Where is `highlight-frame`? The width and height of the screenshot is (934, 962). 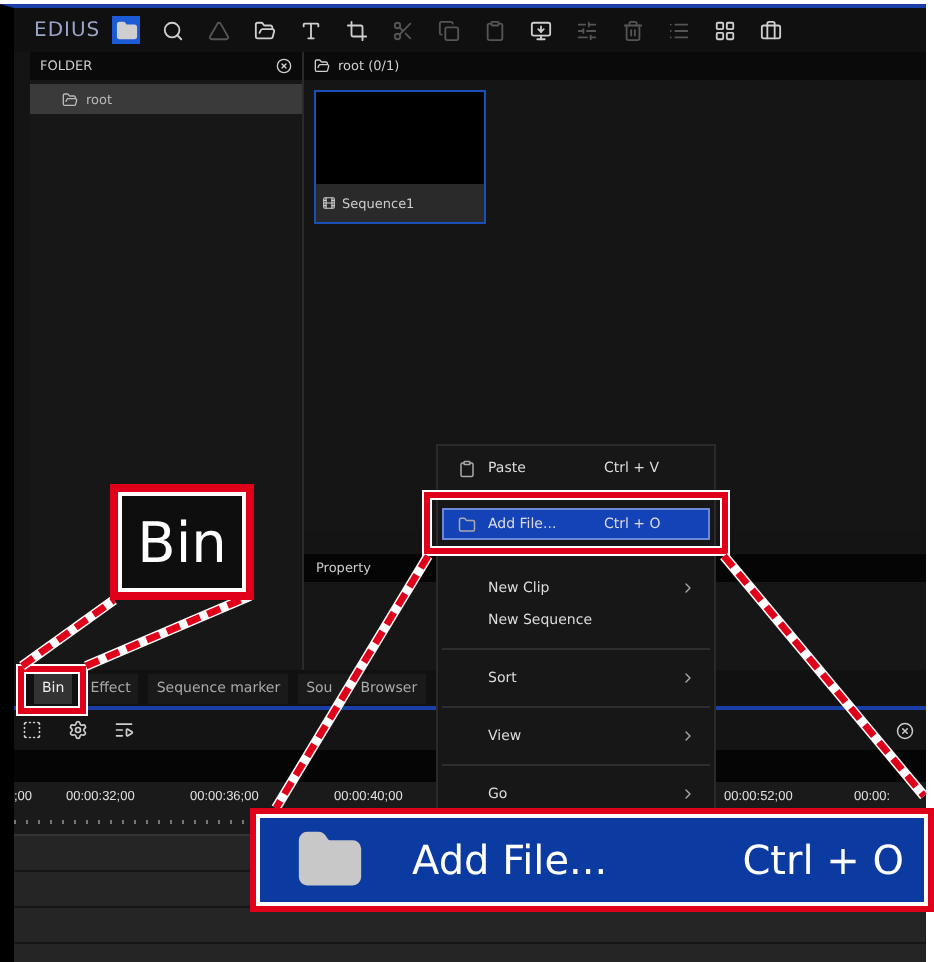 highlight-frame is located at coordinates (52, 690).